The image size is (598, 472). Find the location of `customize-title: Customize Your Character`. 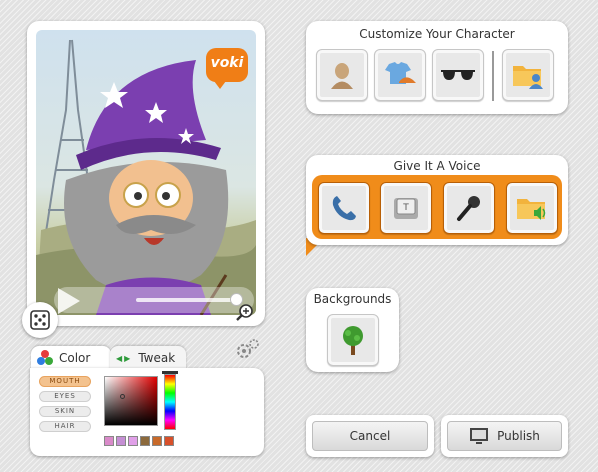

customize-title: Customize Your Character is located at coordinates (437, 34).